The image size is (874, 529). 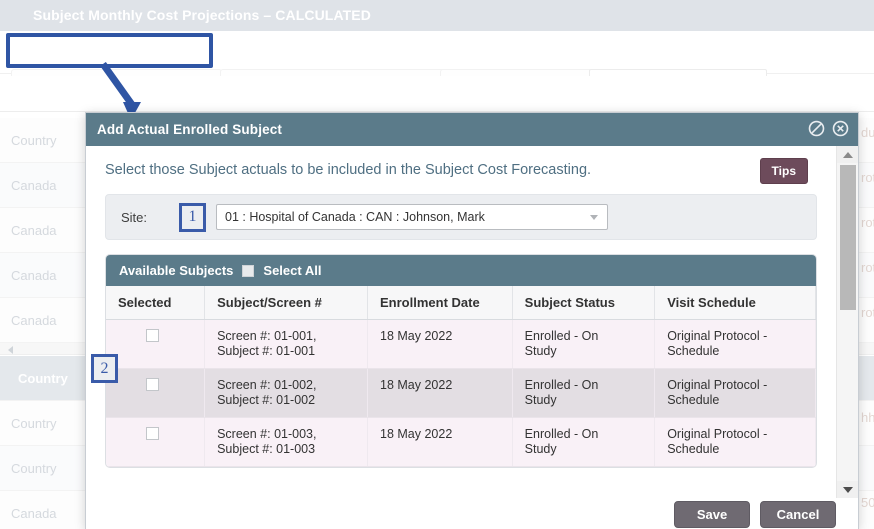 I want to click on scroll-down-button, so click(x=847, y=489).